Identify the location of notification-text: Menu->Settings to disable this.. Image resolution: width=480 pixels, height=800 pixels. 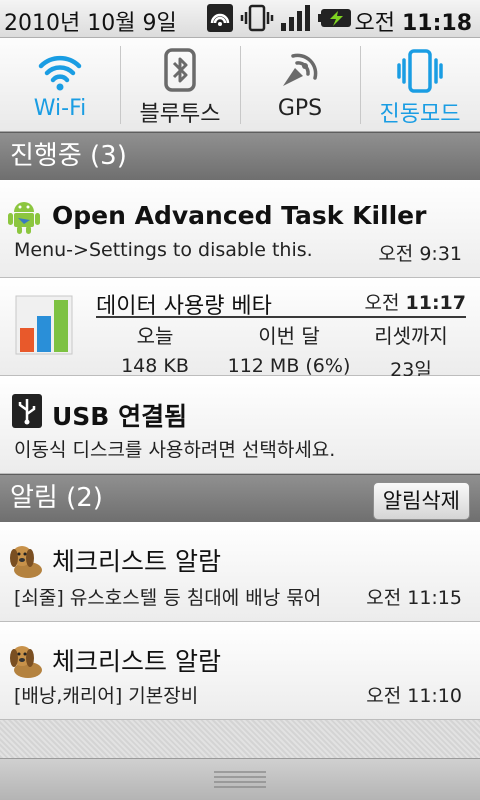
(163, 250).